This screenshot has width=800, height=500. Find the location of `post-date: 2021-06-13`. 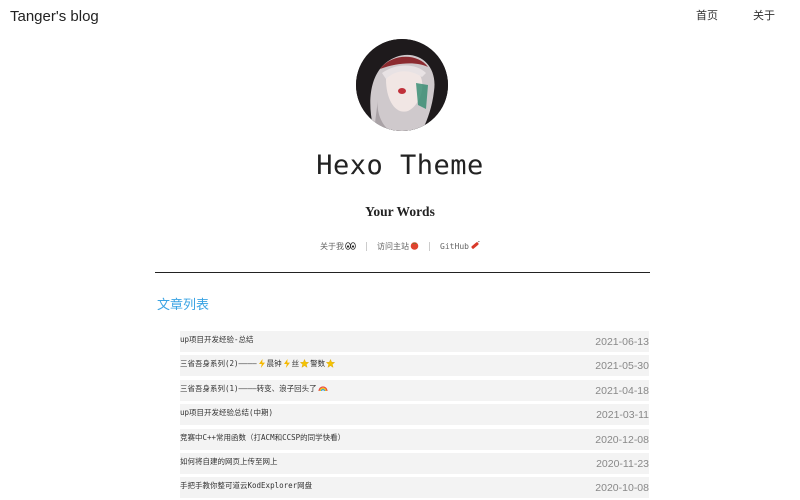

post-date: 2021-06-13 is located at coordinates (622, 342).